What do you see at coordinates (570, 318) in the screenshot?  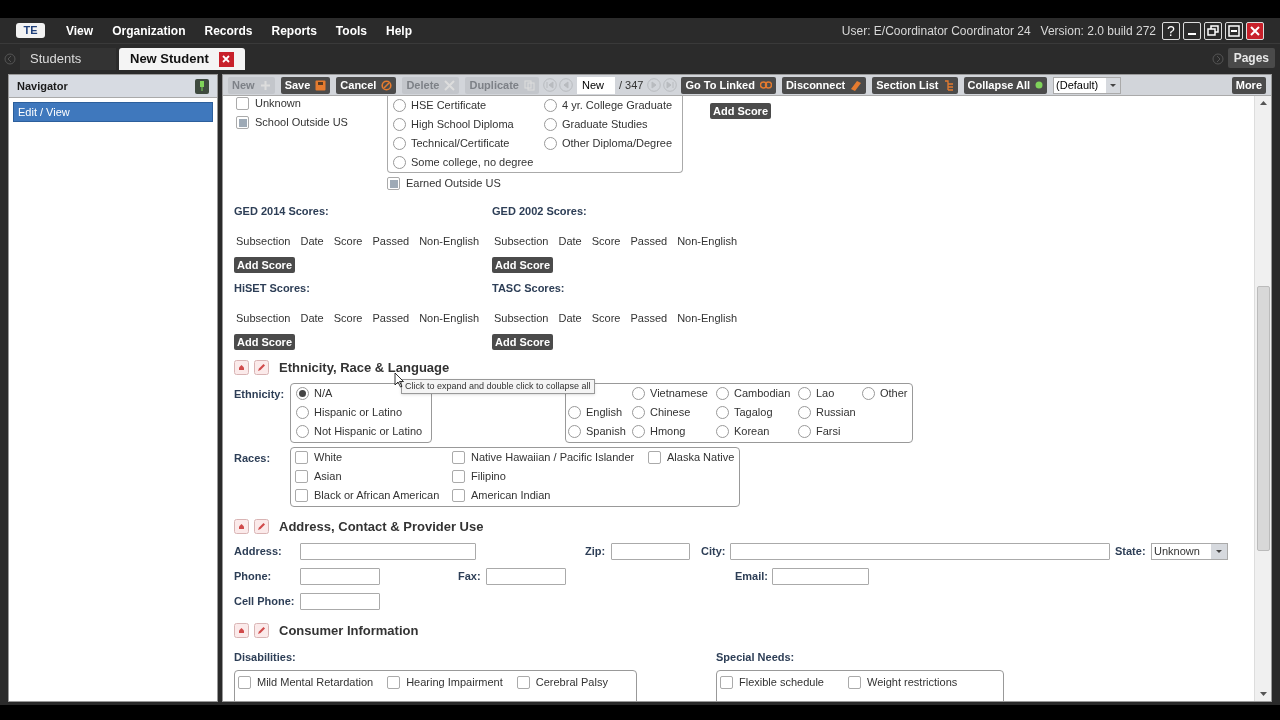 I see `column-header: Date` at bounding box center [570, 318].